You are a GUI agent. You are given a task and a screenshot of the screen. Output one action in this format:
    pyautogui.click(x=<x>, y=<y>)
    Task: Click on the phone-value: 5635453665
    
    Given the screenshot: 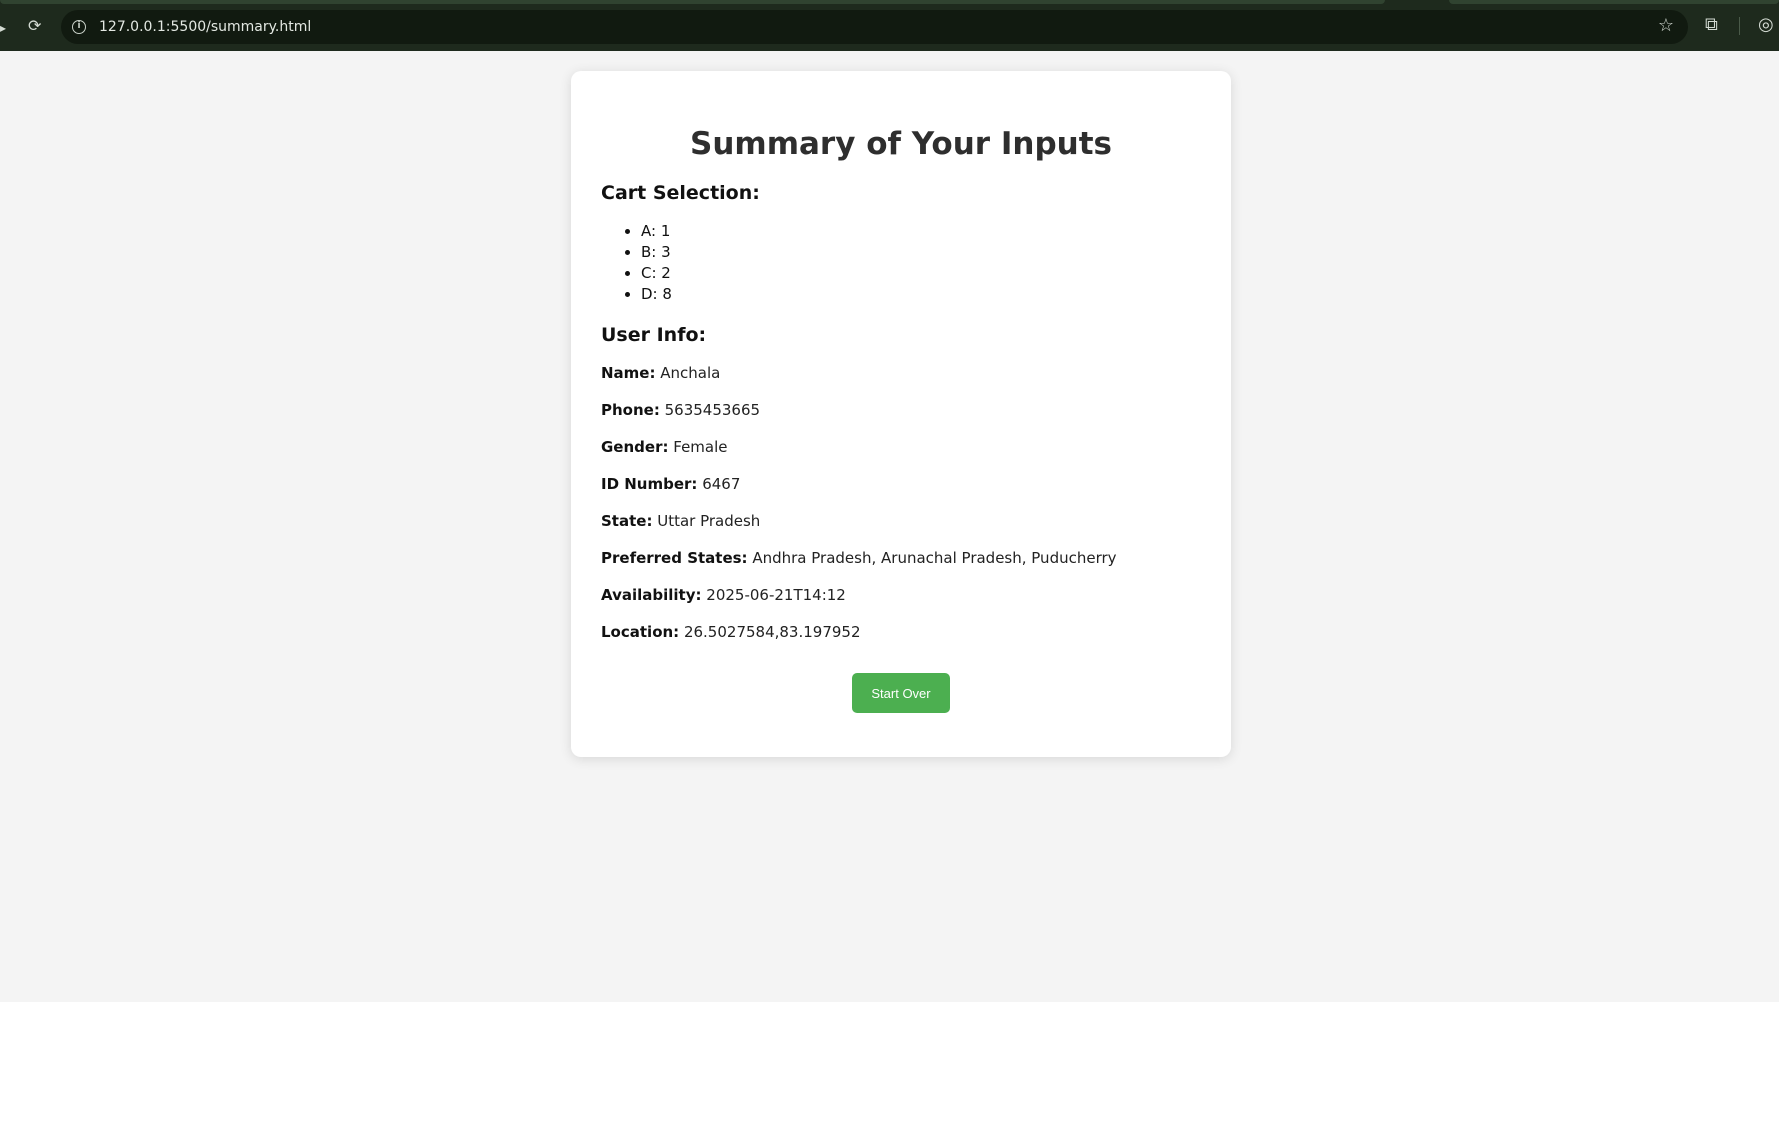 What is the action you would take?
    pyautogui.click(x=712, y=410)
    